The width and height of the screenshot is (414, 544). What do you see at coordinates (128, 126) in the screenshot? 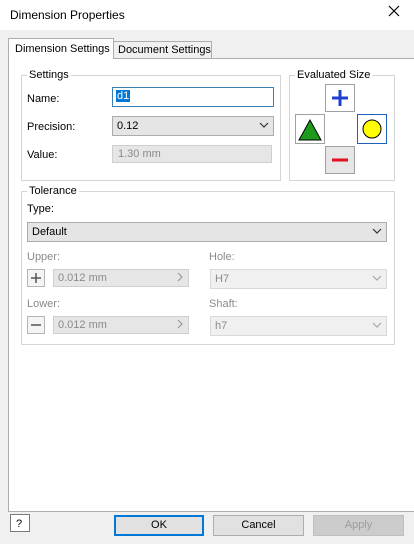
I see `precision-value: 0.12` at bounding box center [128, 126].